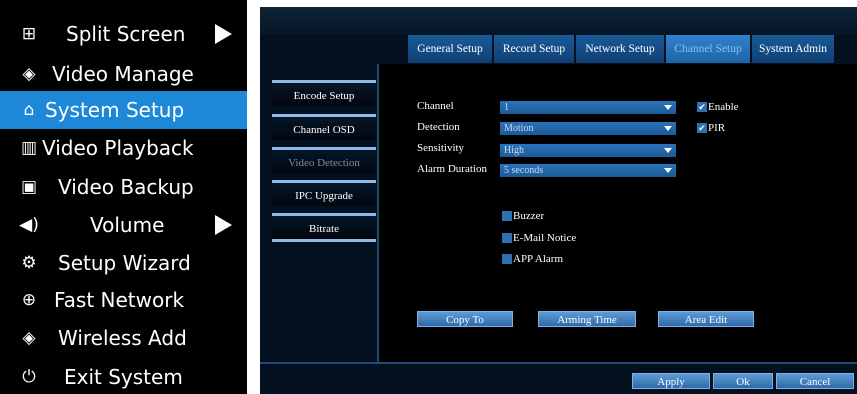  I want to click on menu-item-label: Video Backup, so click(126, 187).